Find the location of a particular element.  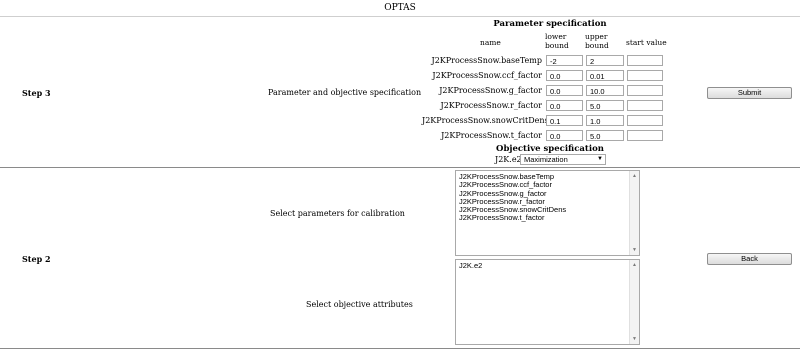

step3-description: Parameter and objective specification is located at coordinates (345, 92).